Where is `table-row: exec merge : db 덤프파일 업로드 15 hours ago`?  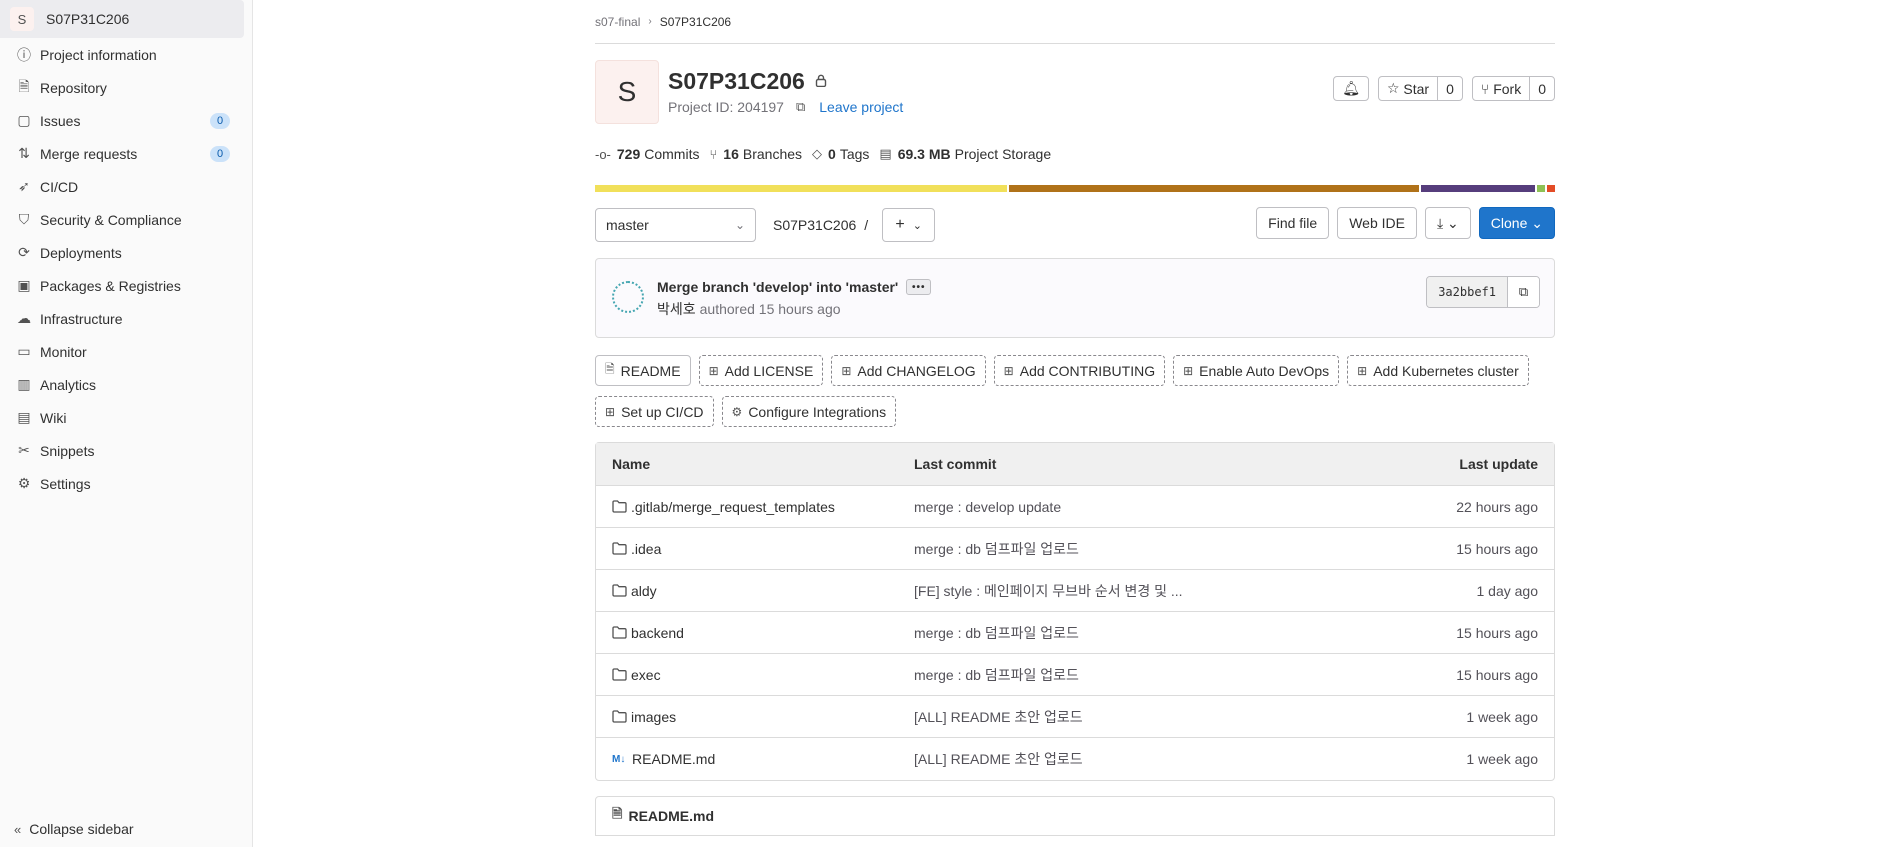 table-row: exec merge : db 덤프파일 업로드 15 hours ago is located at coordinates (1075, 675).